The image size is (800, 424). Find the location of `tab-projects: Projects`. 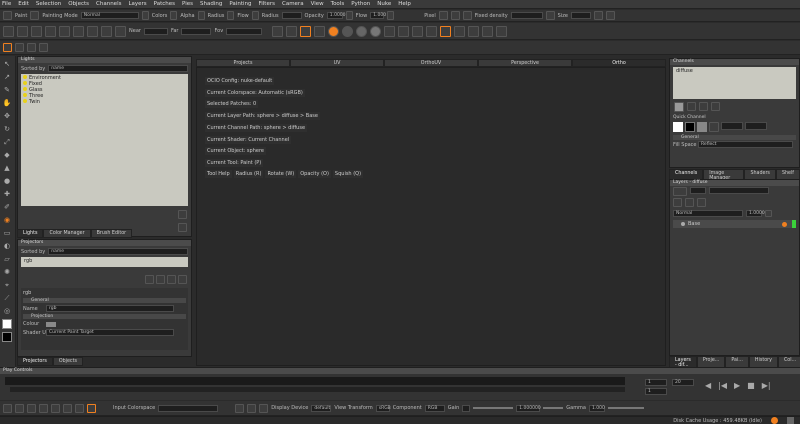

tab-projects: Projects is located at coordinates (243, 63).